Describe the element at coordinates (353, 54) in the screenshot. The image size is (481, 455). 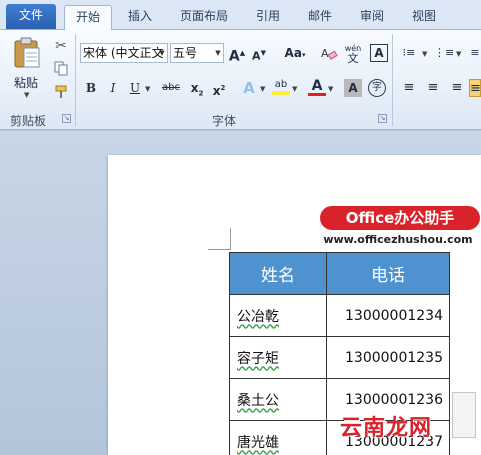
I see `phonetic-guide-icon: wén 文` at that location.